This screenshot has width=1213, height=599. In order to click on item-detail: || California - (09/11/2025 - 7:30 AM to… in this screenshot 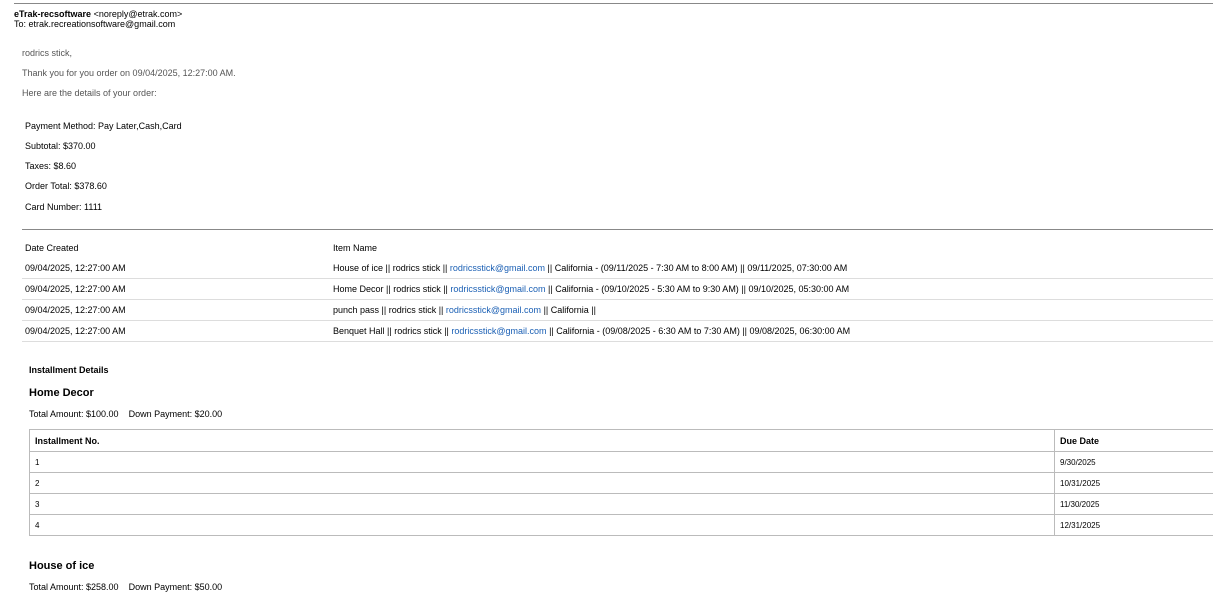, I will do `click(696, 268)`.